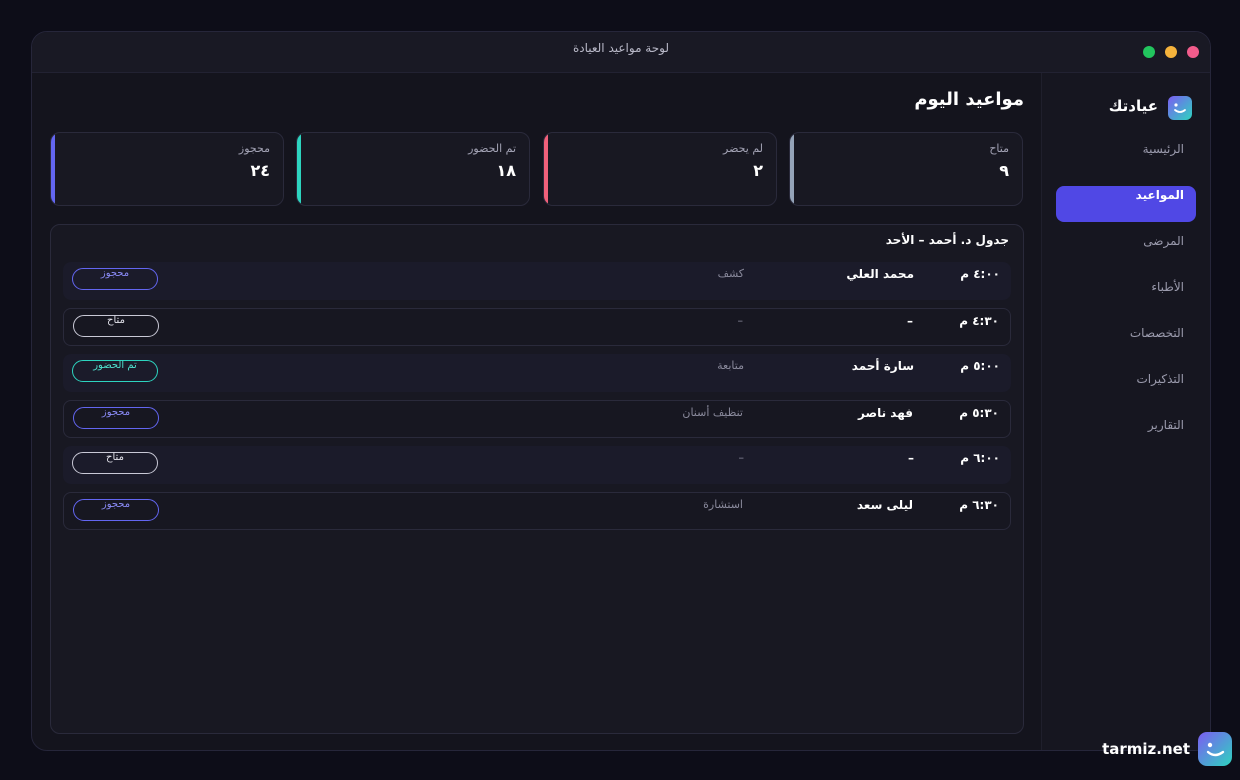 The width and height of the screenshot is (1240, 780). Describe the element at coordinates (1159, 195) in the screenshot. I see `sidebar-item-label: المواعيد` at that location.